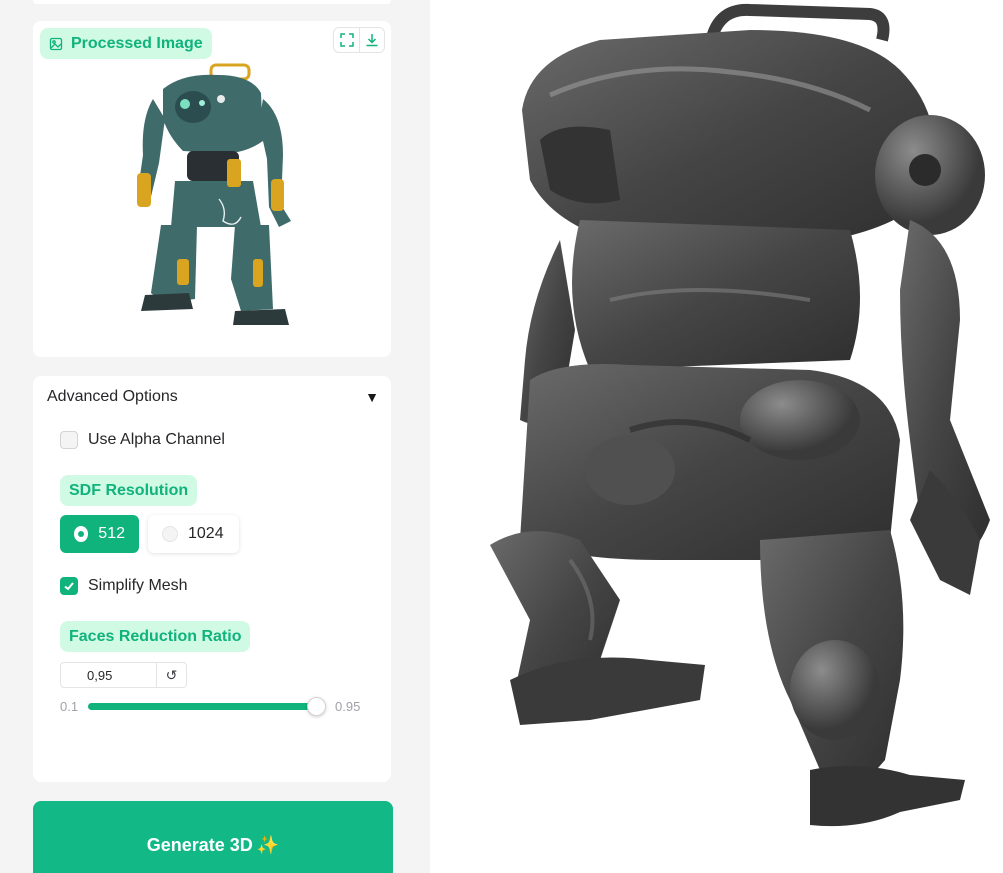  I want to click on use-alpha-option: Use Alpha Channel, so click(142, 440).